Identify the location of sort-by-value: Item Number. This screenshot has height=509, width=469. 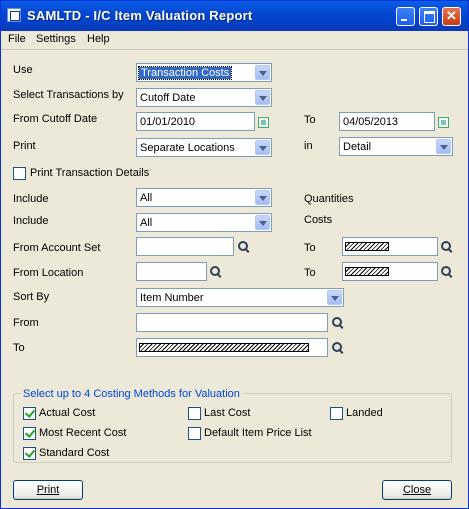
(172, 298).